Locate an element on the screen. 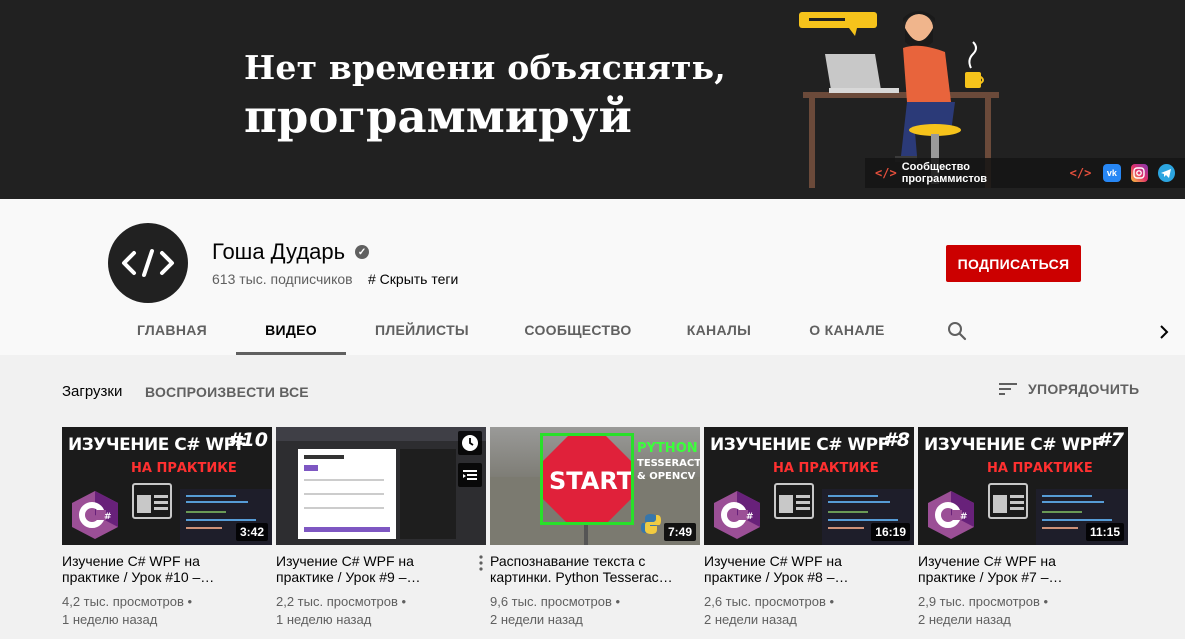 This screenshot has width=1185, height=639. sort-button: УПОРЯДОЧИТЬ is located at coordinates (1068, 389).